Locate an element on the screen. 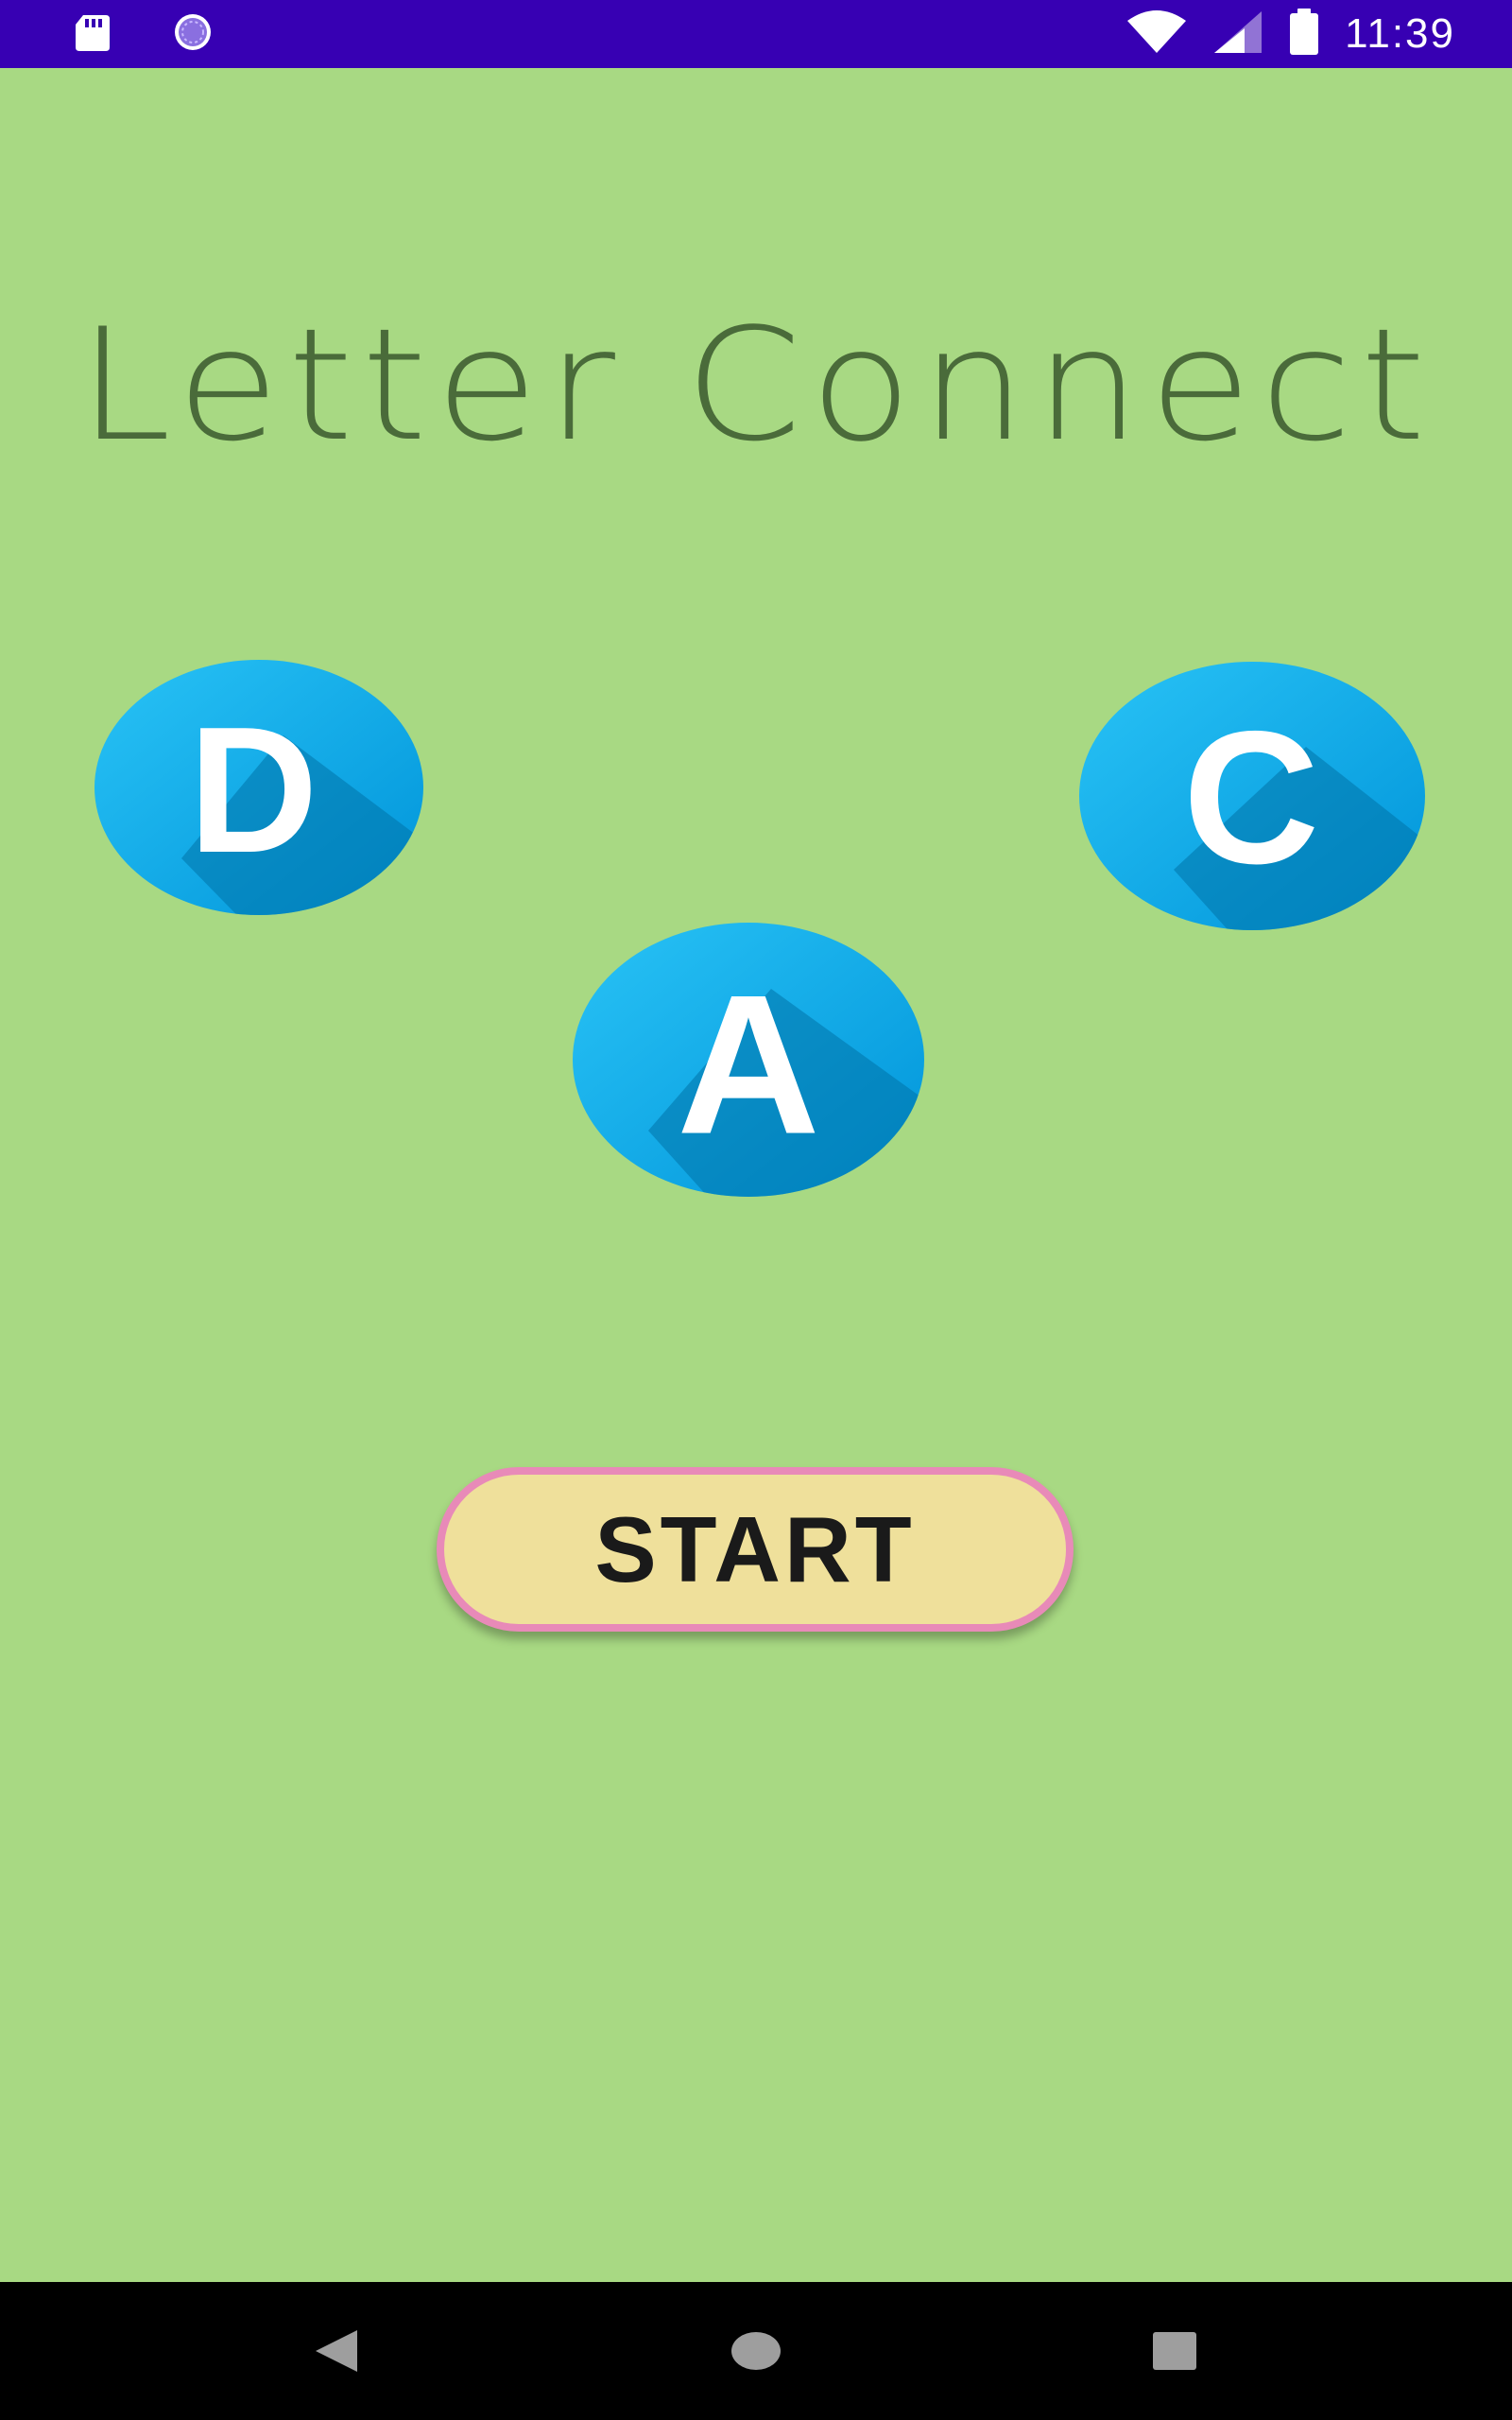  status-clock: 11:39 is located at coordinates (1400, 33).